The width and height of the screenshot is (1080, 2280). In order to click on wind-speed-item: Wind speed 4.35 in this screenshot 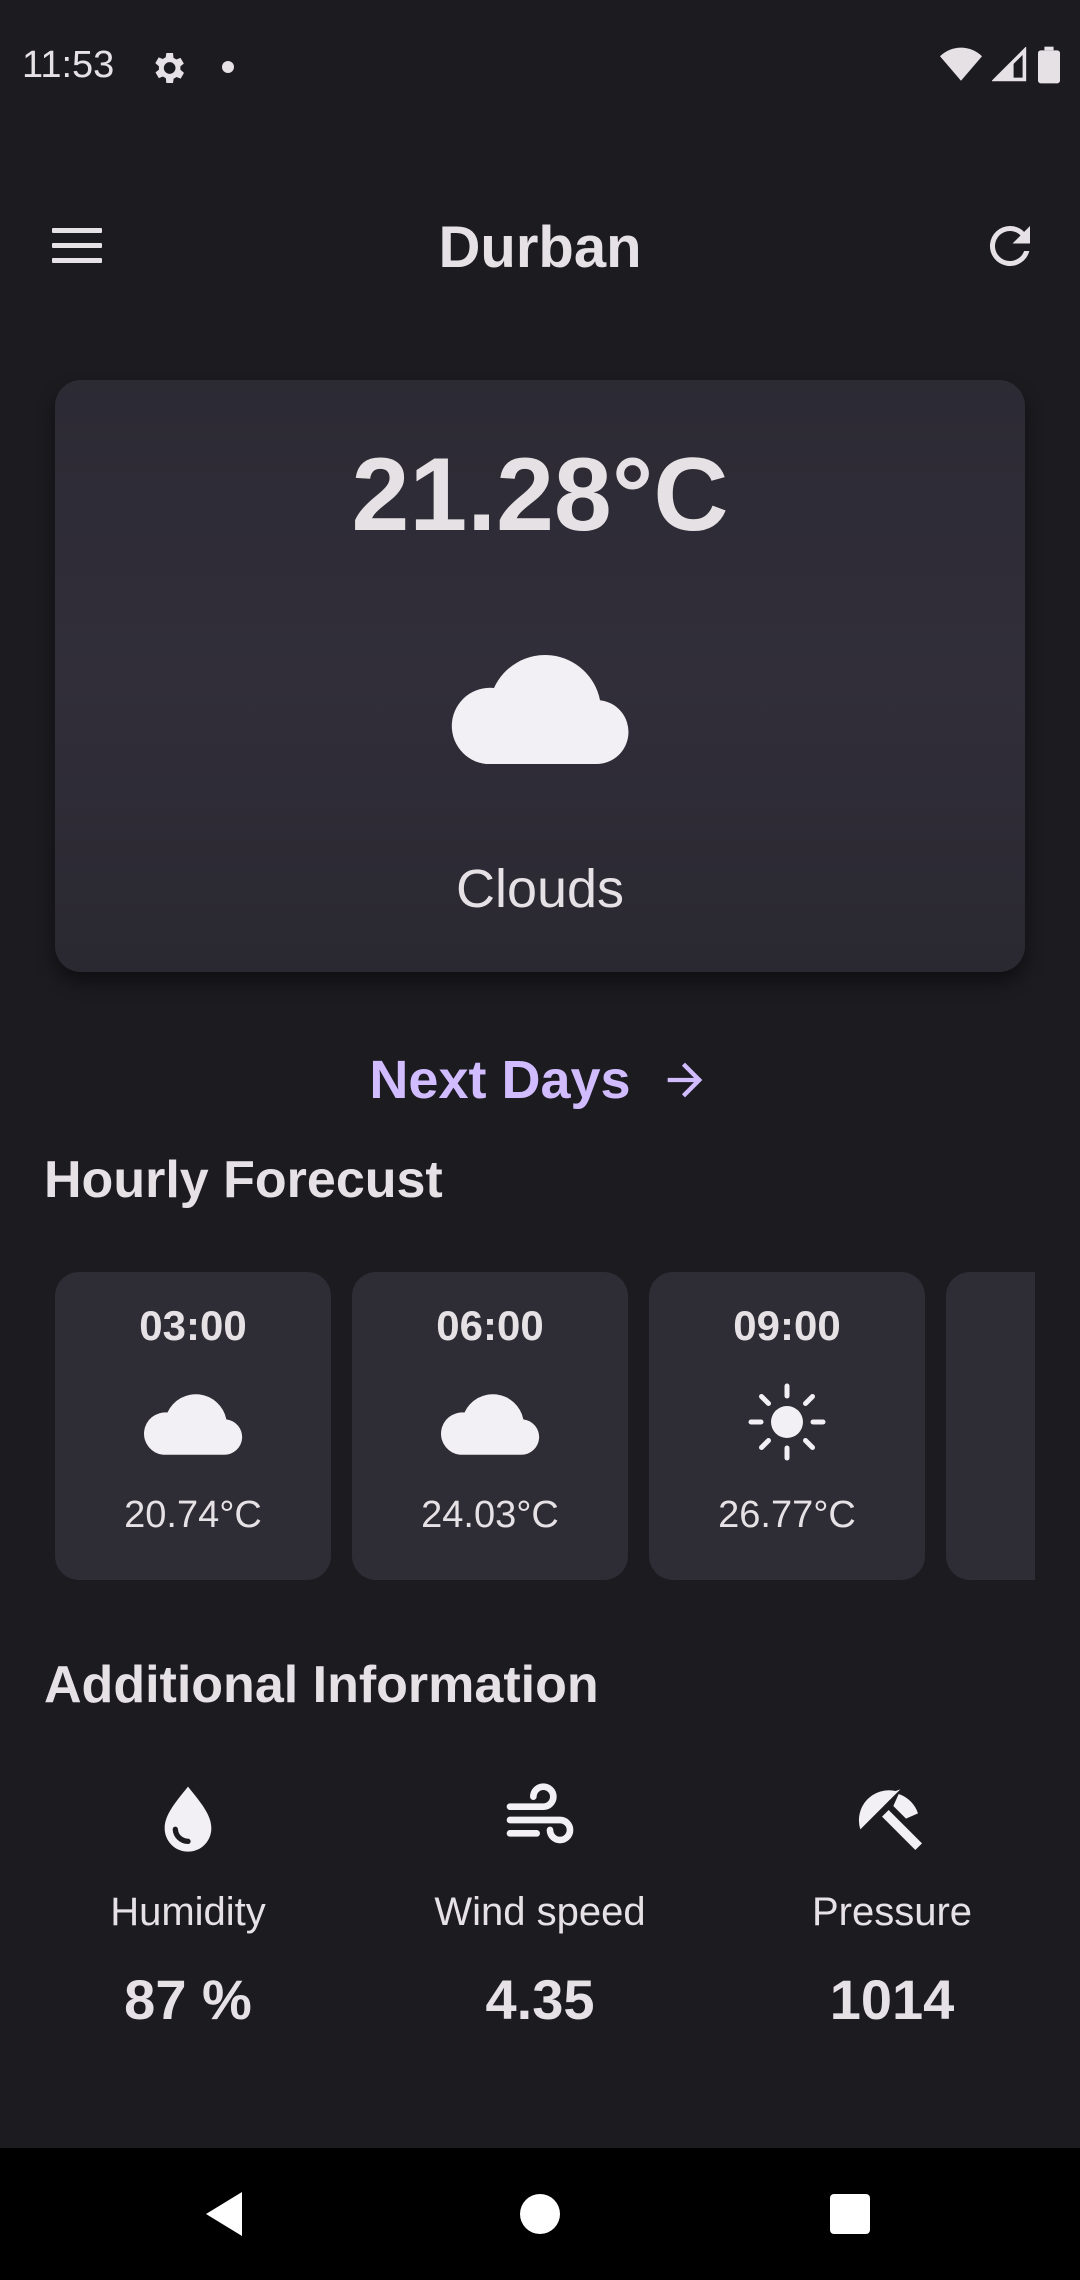, I will do `click(540, 1906)`.